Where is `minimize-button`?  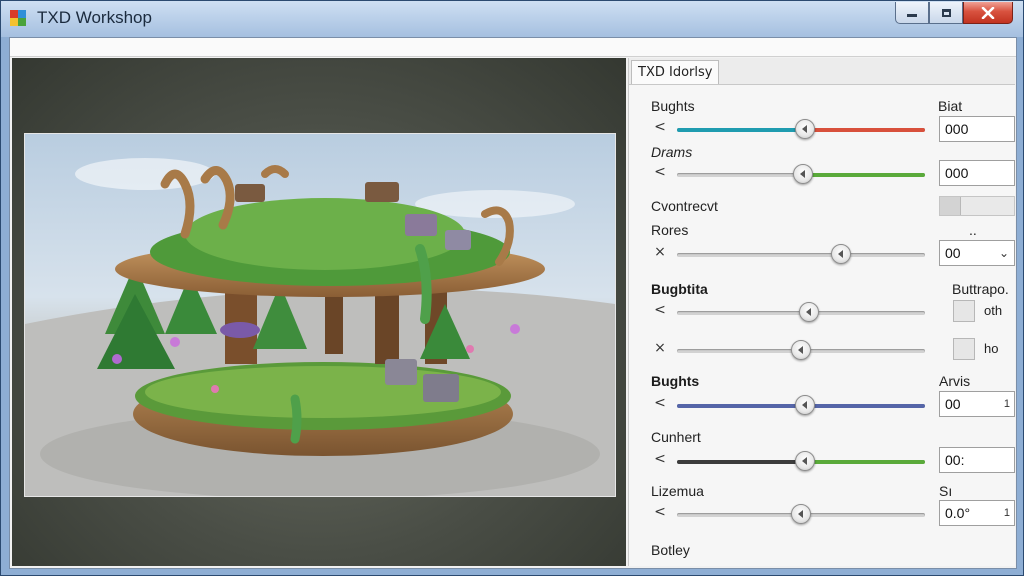
minimize-button is located at coordinates (912, 13).